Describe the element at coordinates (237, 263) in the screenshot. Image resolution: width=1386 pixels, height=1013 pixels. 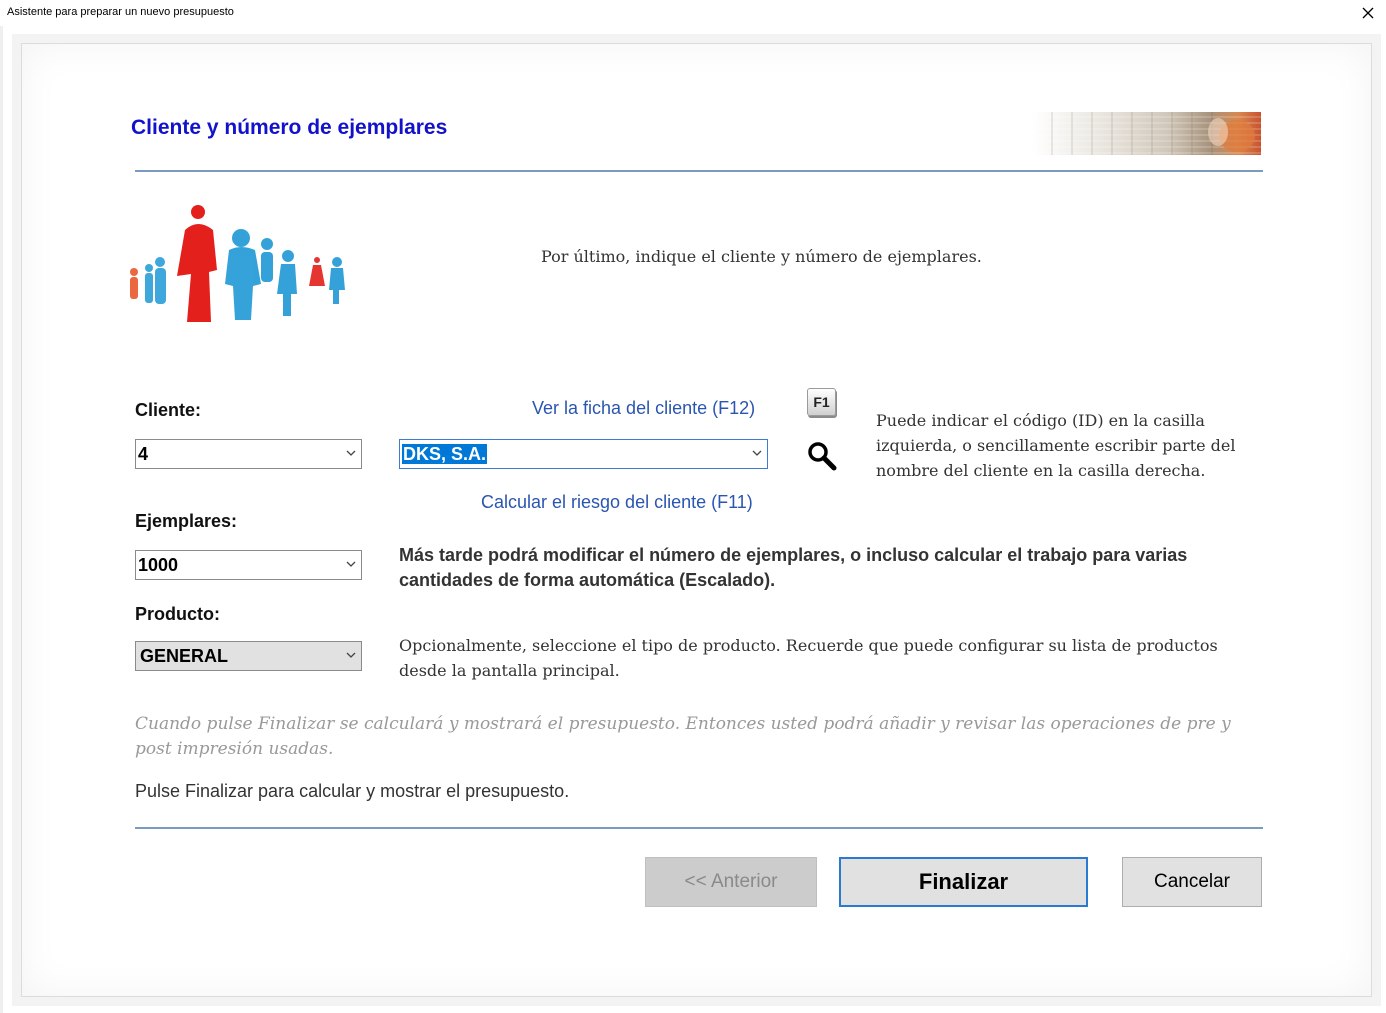
I see `people-illustration` at that location.